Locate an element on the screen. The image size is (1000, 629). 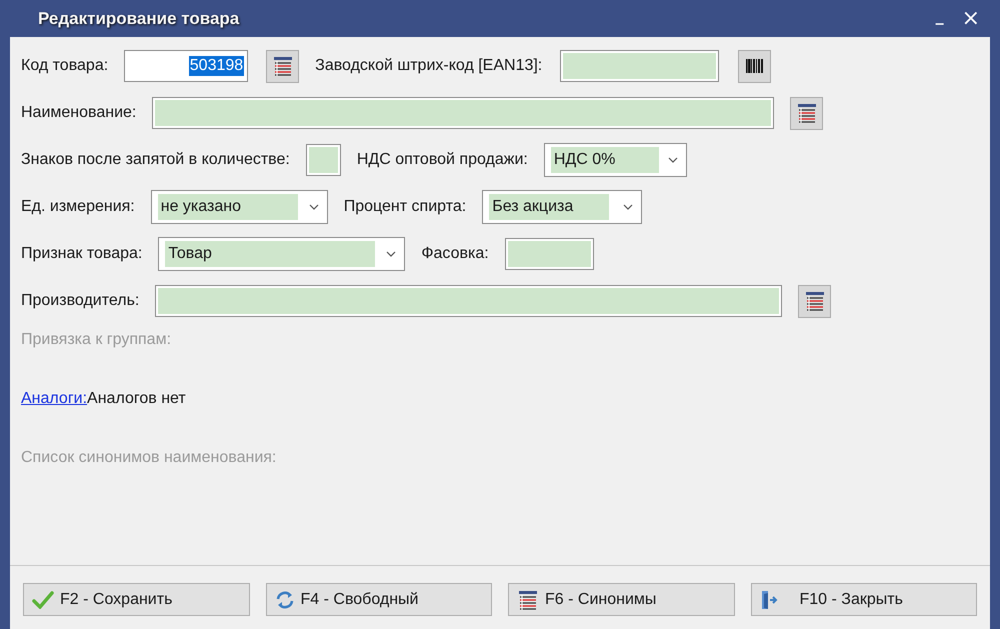
minimize-button: _ is located at coordinates (940, 19).